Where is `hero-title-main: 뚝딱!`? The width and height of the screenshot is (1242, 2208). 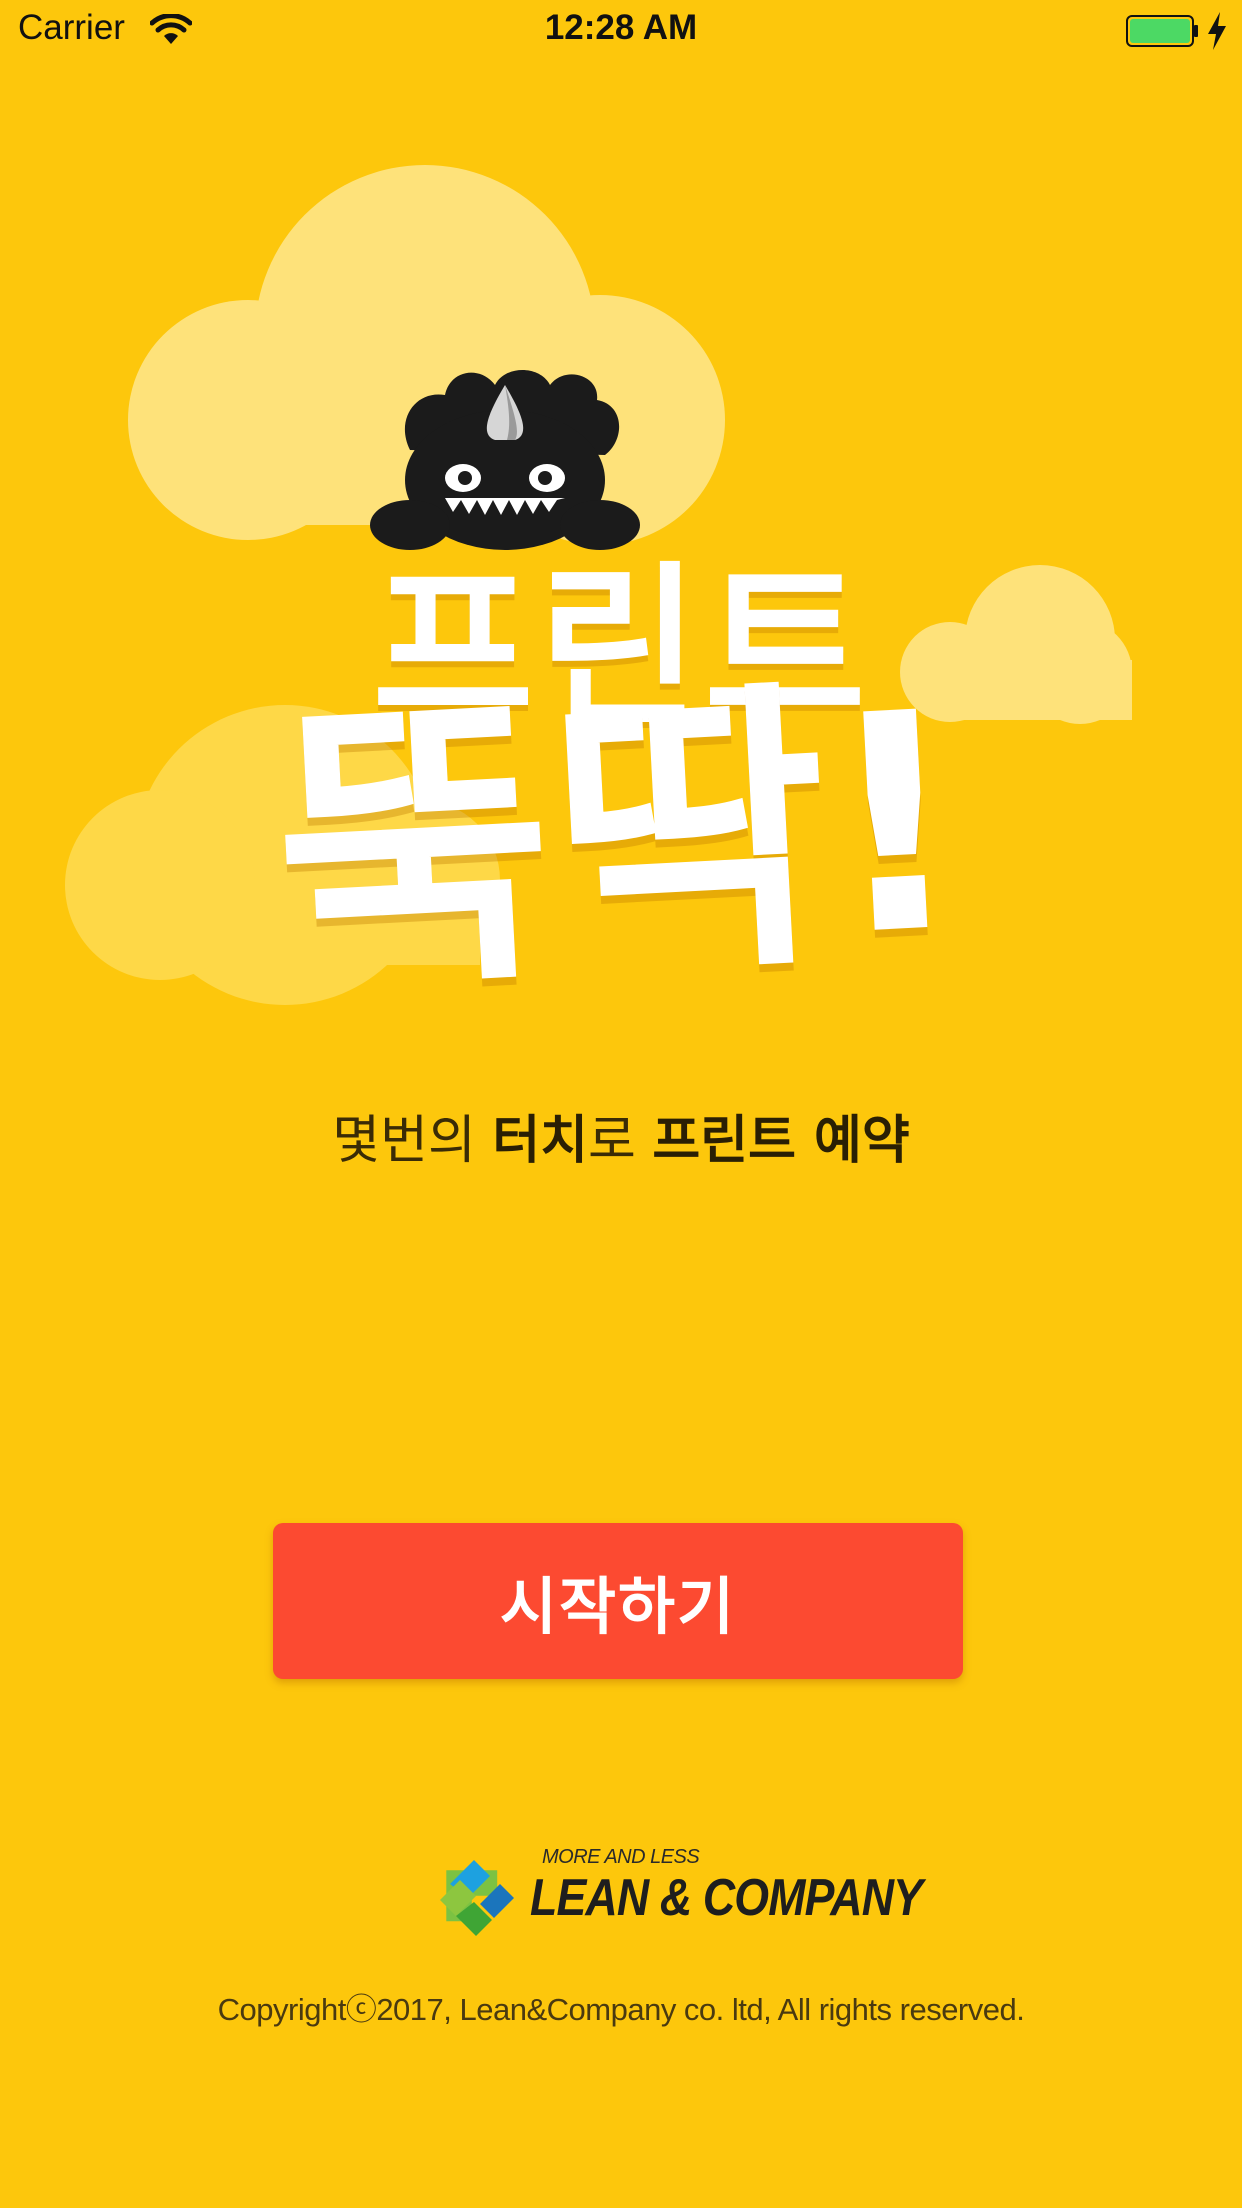
hero-title-main: 뚝딱! is located at coordinates (620, 839).